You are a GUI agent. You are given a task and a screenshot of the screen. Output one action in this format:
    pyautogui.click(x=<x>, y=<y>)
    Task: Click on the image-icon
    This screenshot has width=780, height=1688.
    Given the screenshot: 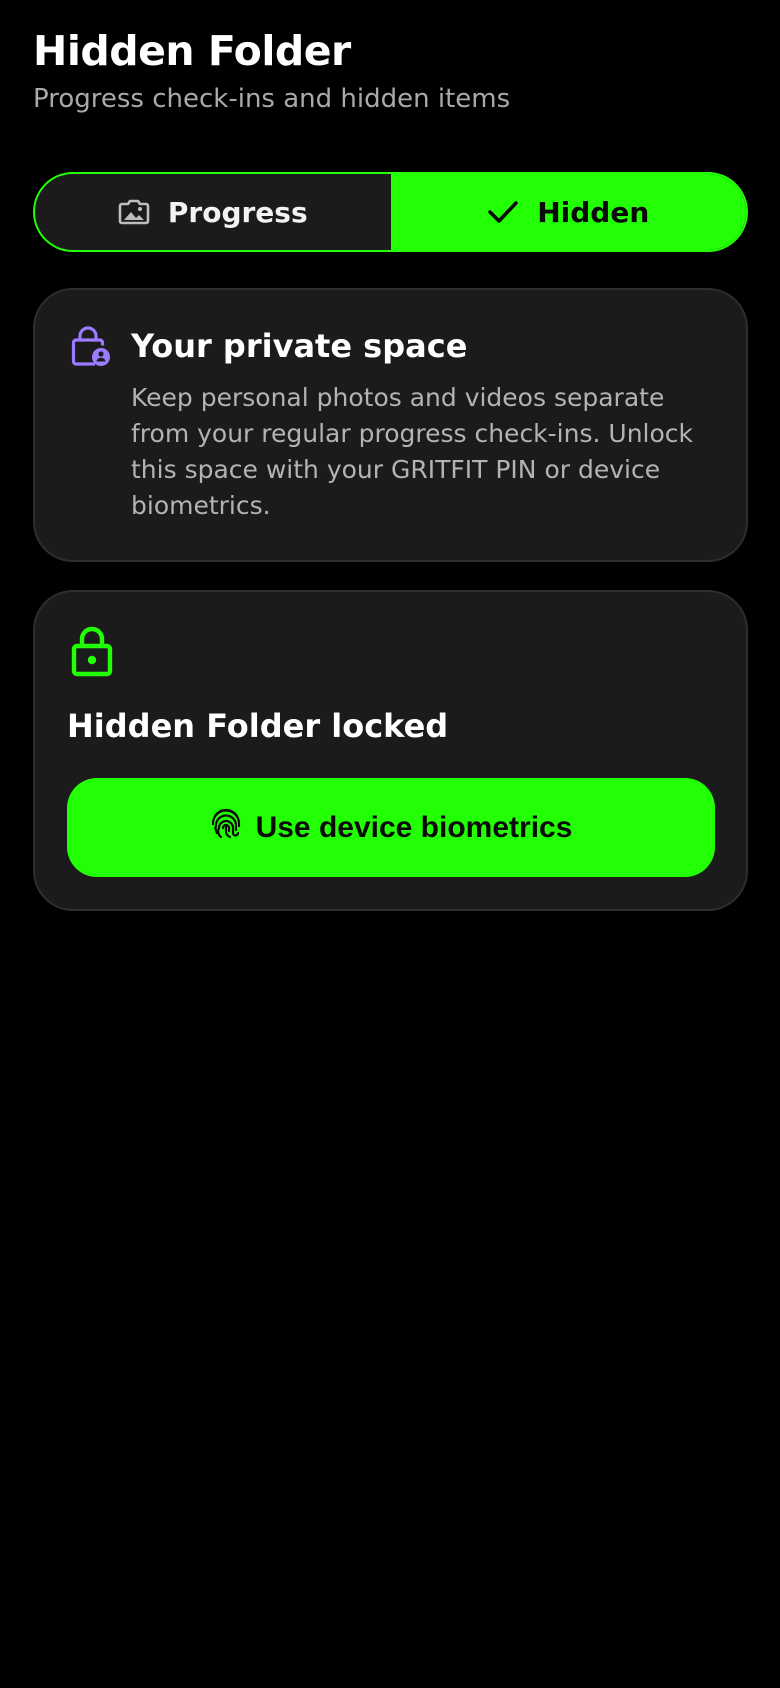 What is the action you would take?
    pyautogui.click(x=134, y=212)
    